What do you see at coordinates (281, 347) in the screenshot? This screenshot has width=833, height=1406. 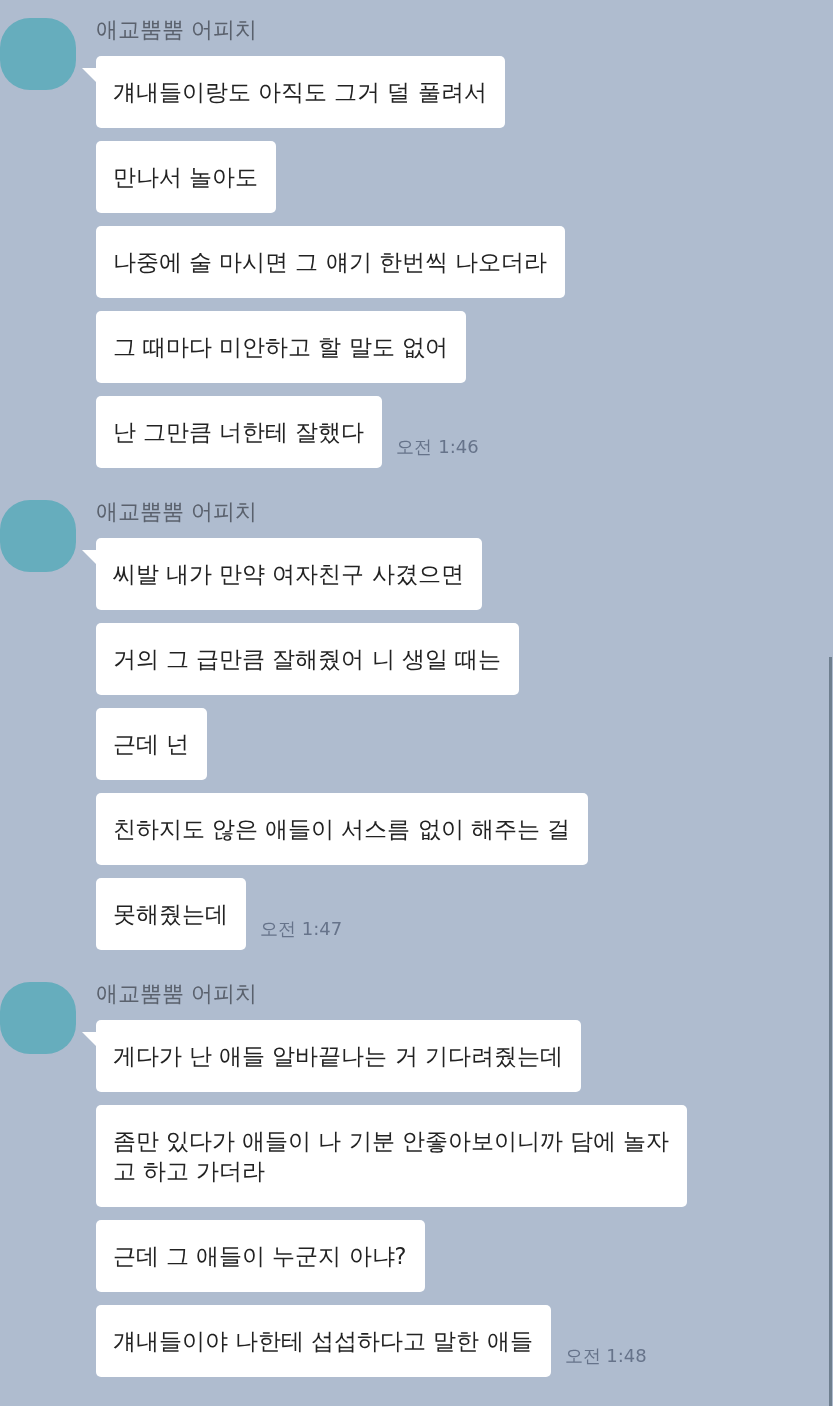 I see `message-bubble: 그 때마다 미안하고 할 말도 없어` at bounding box center [281, 347].